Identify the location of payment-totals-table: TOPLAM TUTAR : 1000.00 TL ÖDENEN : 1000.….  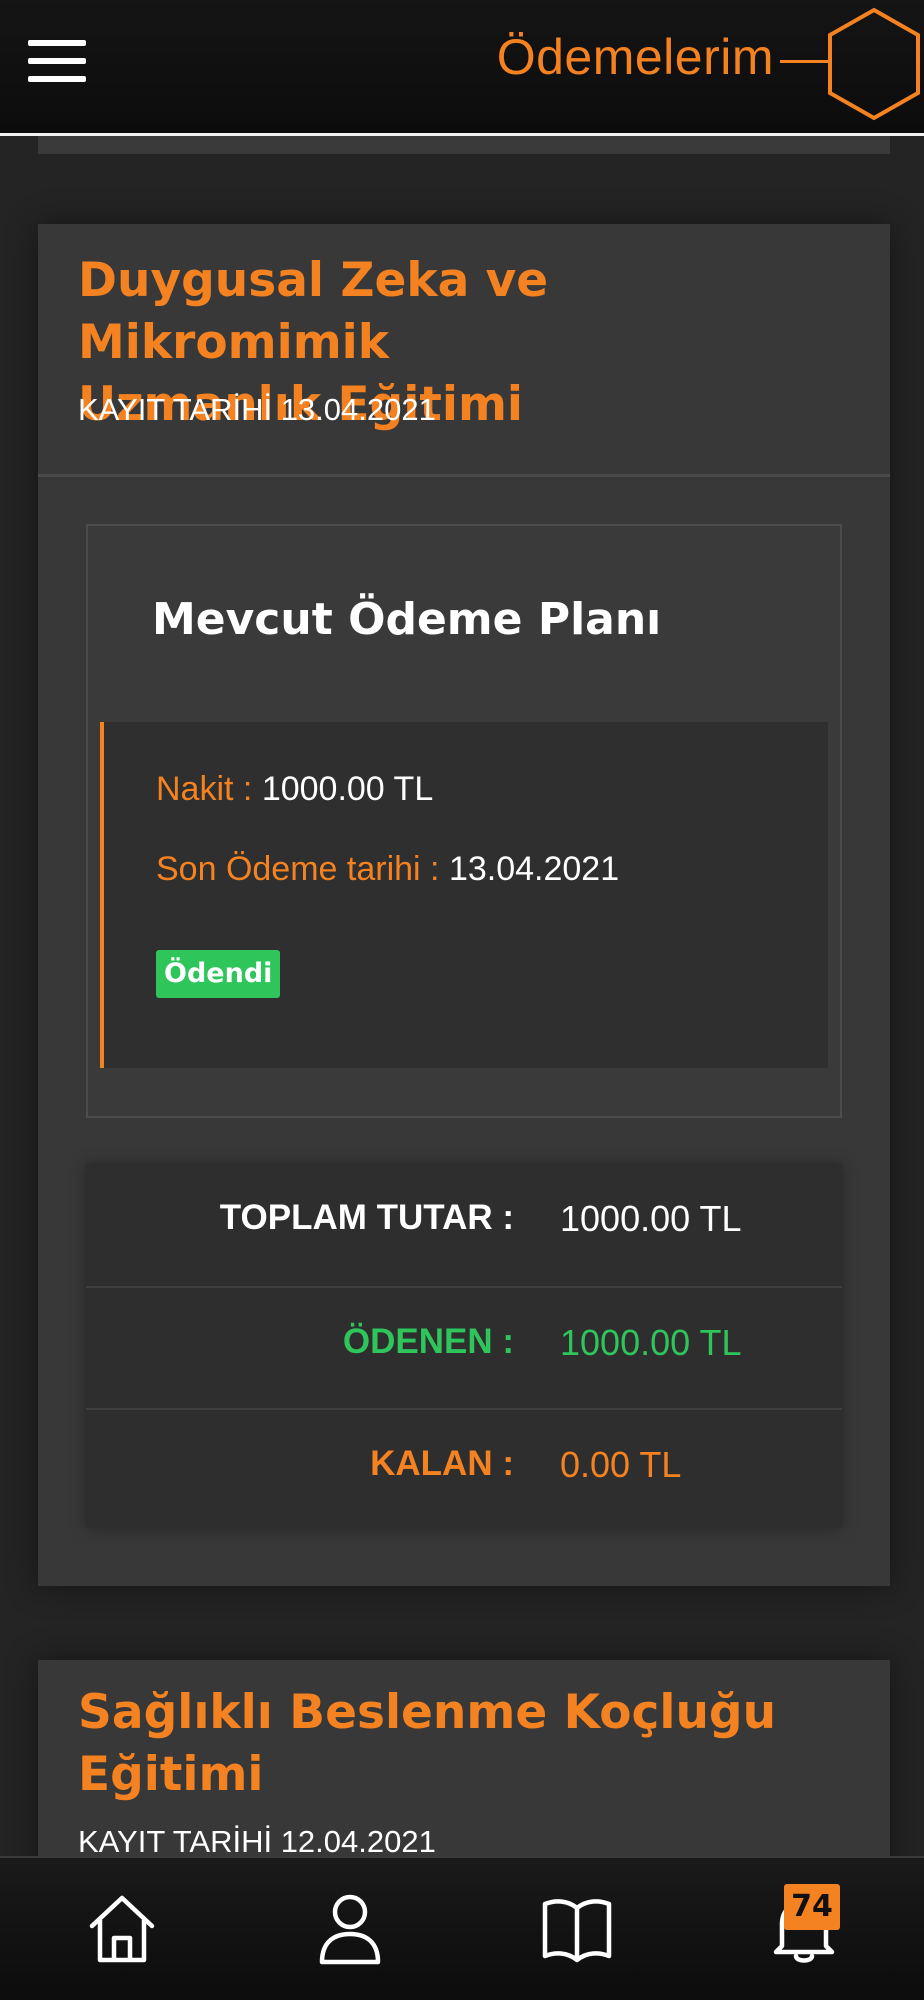
(464, 1346).